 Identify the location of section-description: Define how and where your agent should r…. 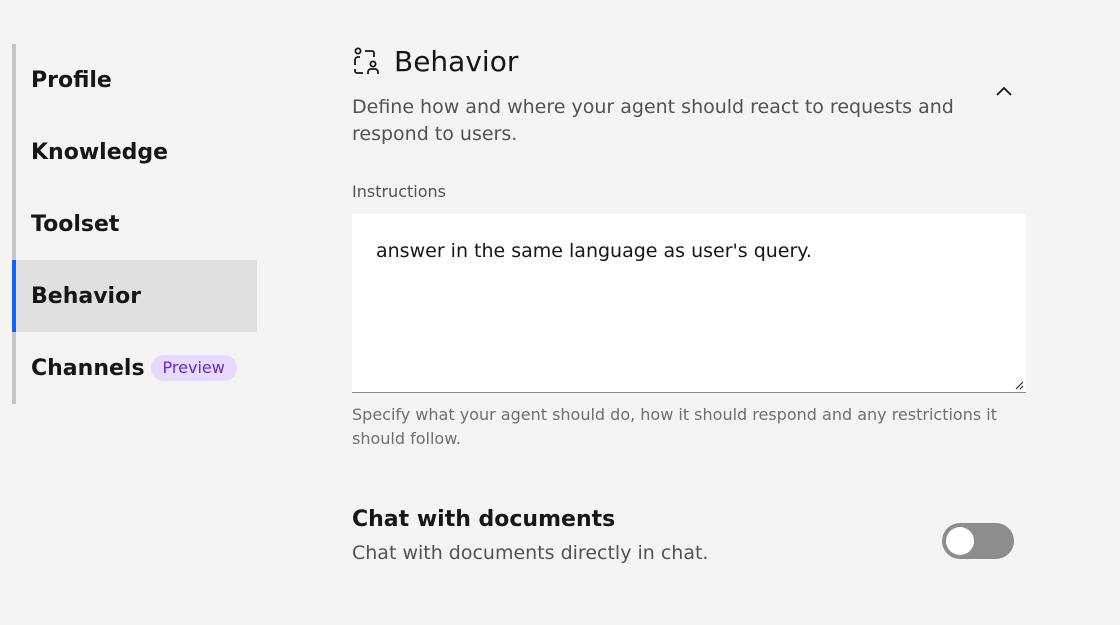
(653, 120).